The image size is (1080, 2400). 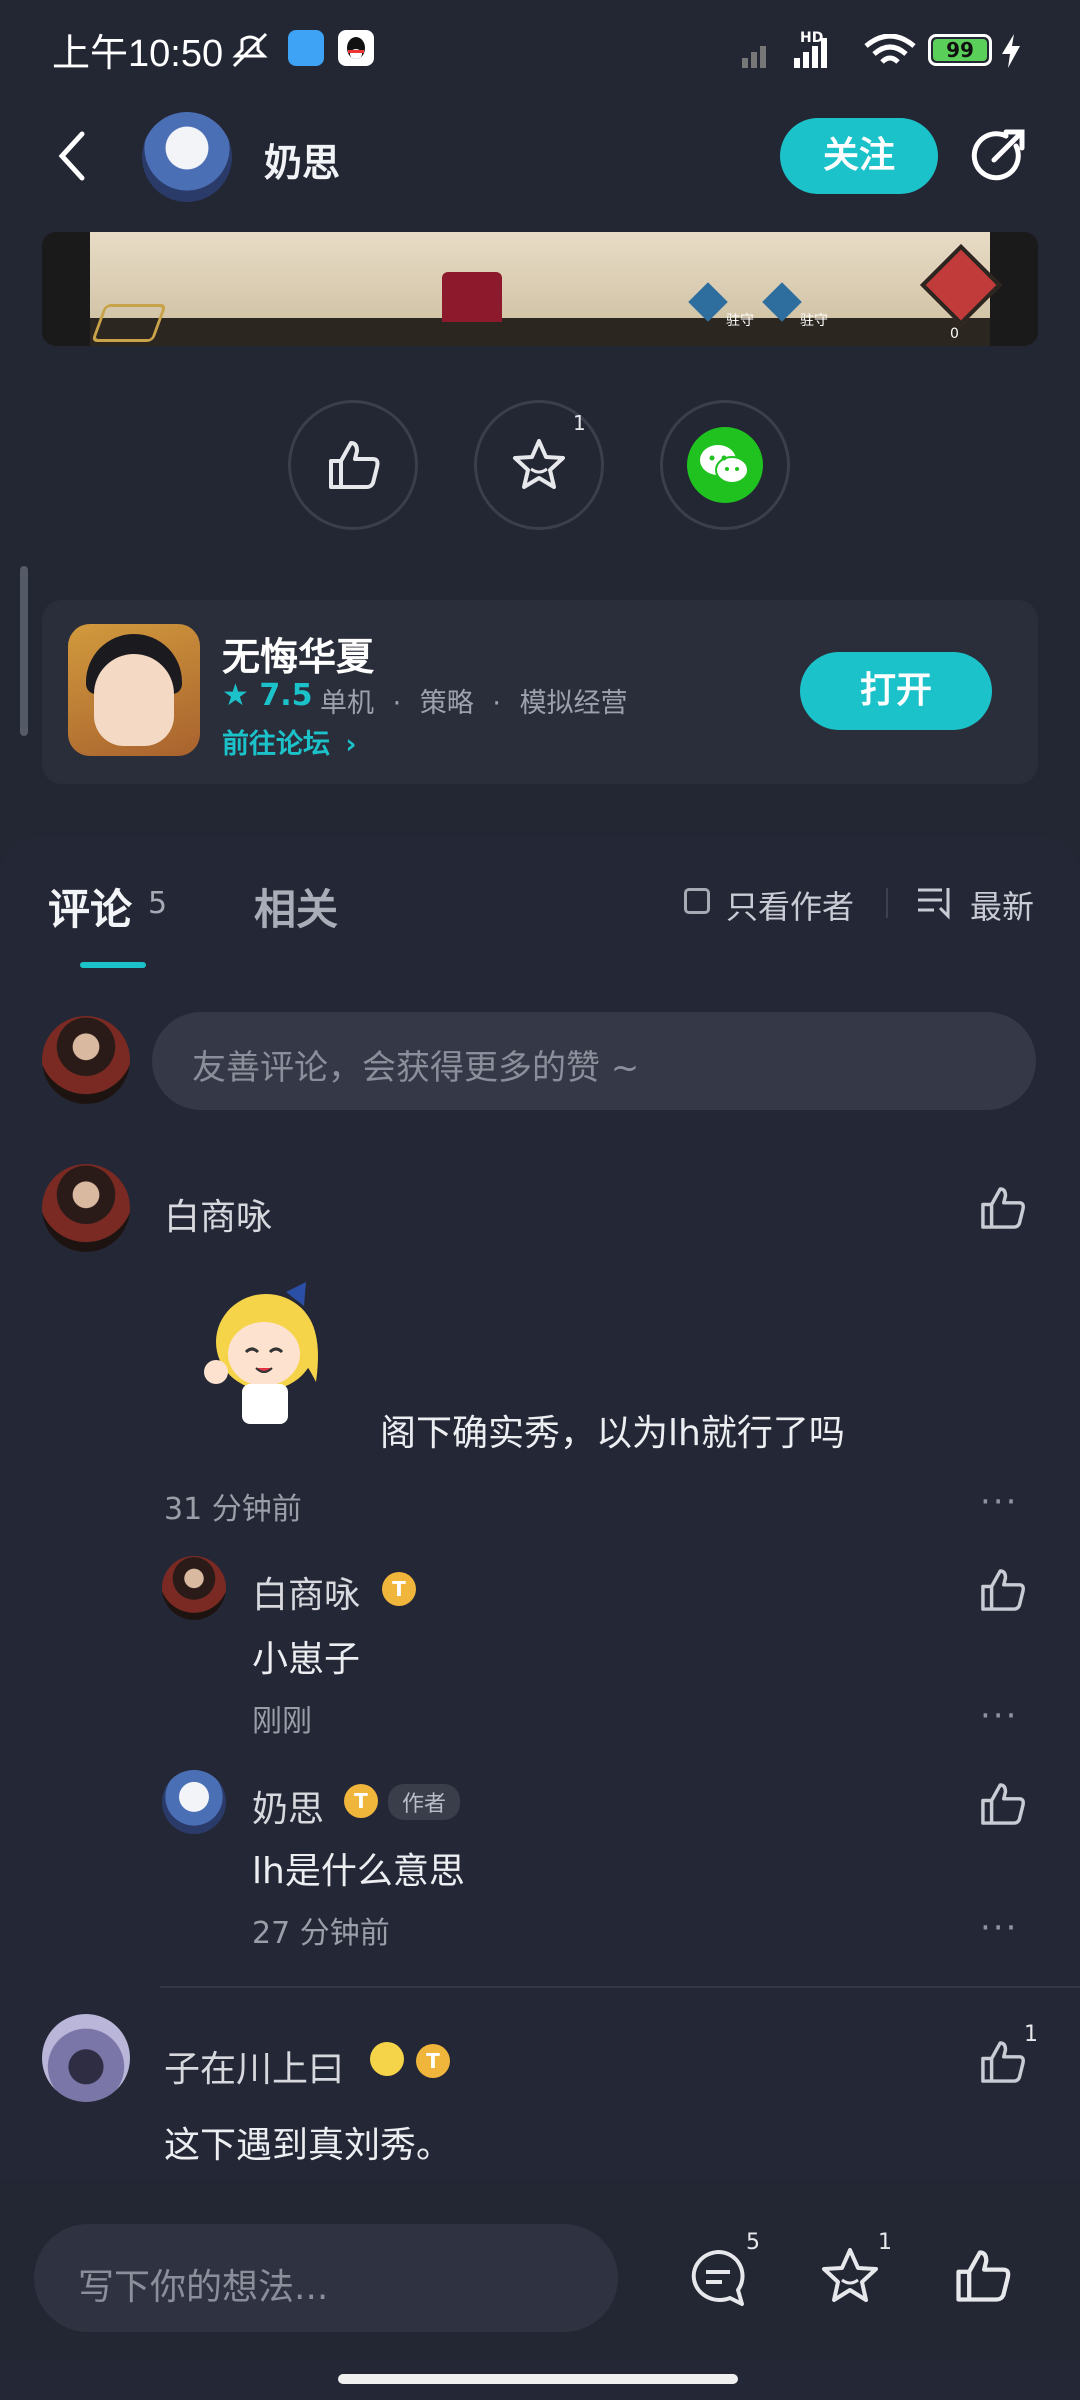 I want to click on comment-input-placeholder: 友善评论，会获得更多的赞 ~, so click(x=415, y=1064).